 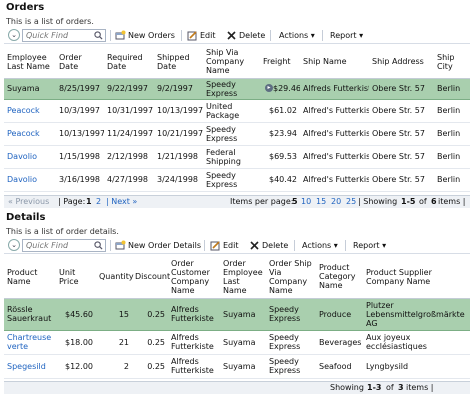 What do you see at coordinates (294, 35) in the screenshot?
I see `actions-label: Actions` at bounding box center [294, 35].